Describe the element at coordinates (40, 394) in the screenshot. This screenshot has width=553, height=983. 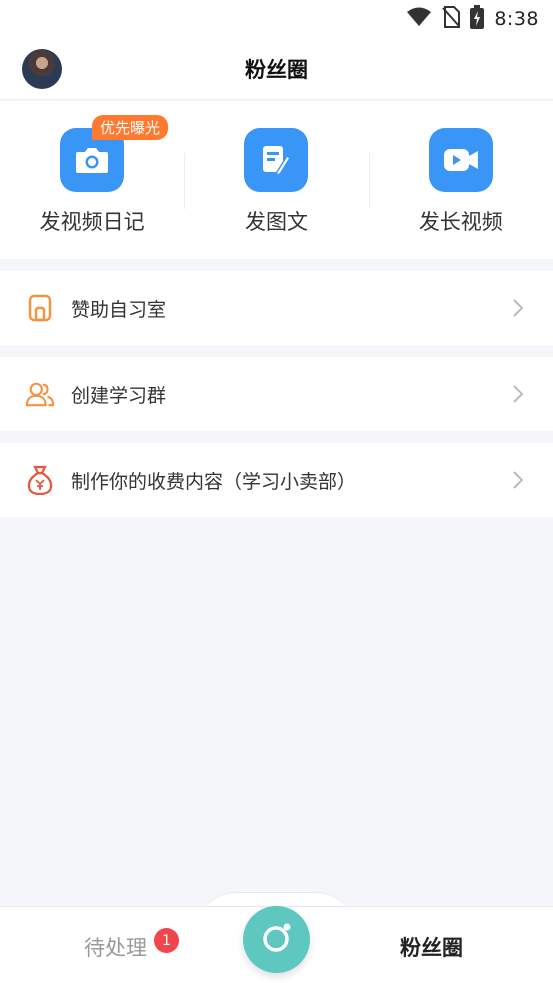
I see `group-icon` at that location.